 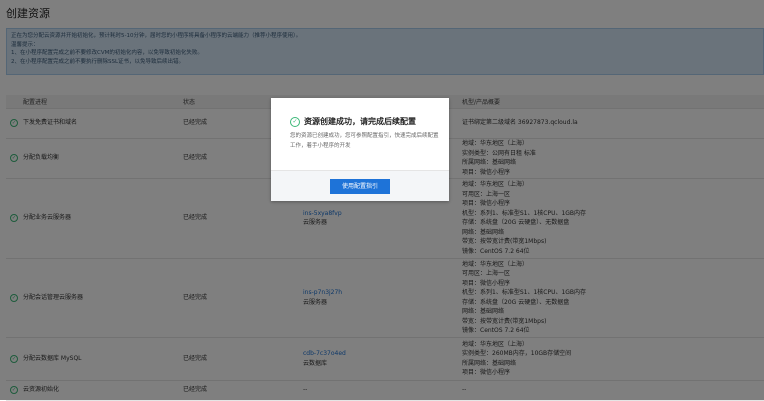 I want to click on dialog-footer: 使用配置指引, so click(x=360, y=185).